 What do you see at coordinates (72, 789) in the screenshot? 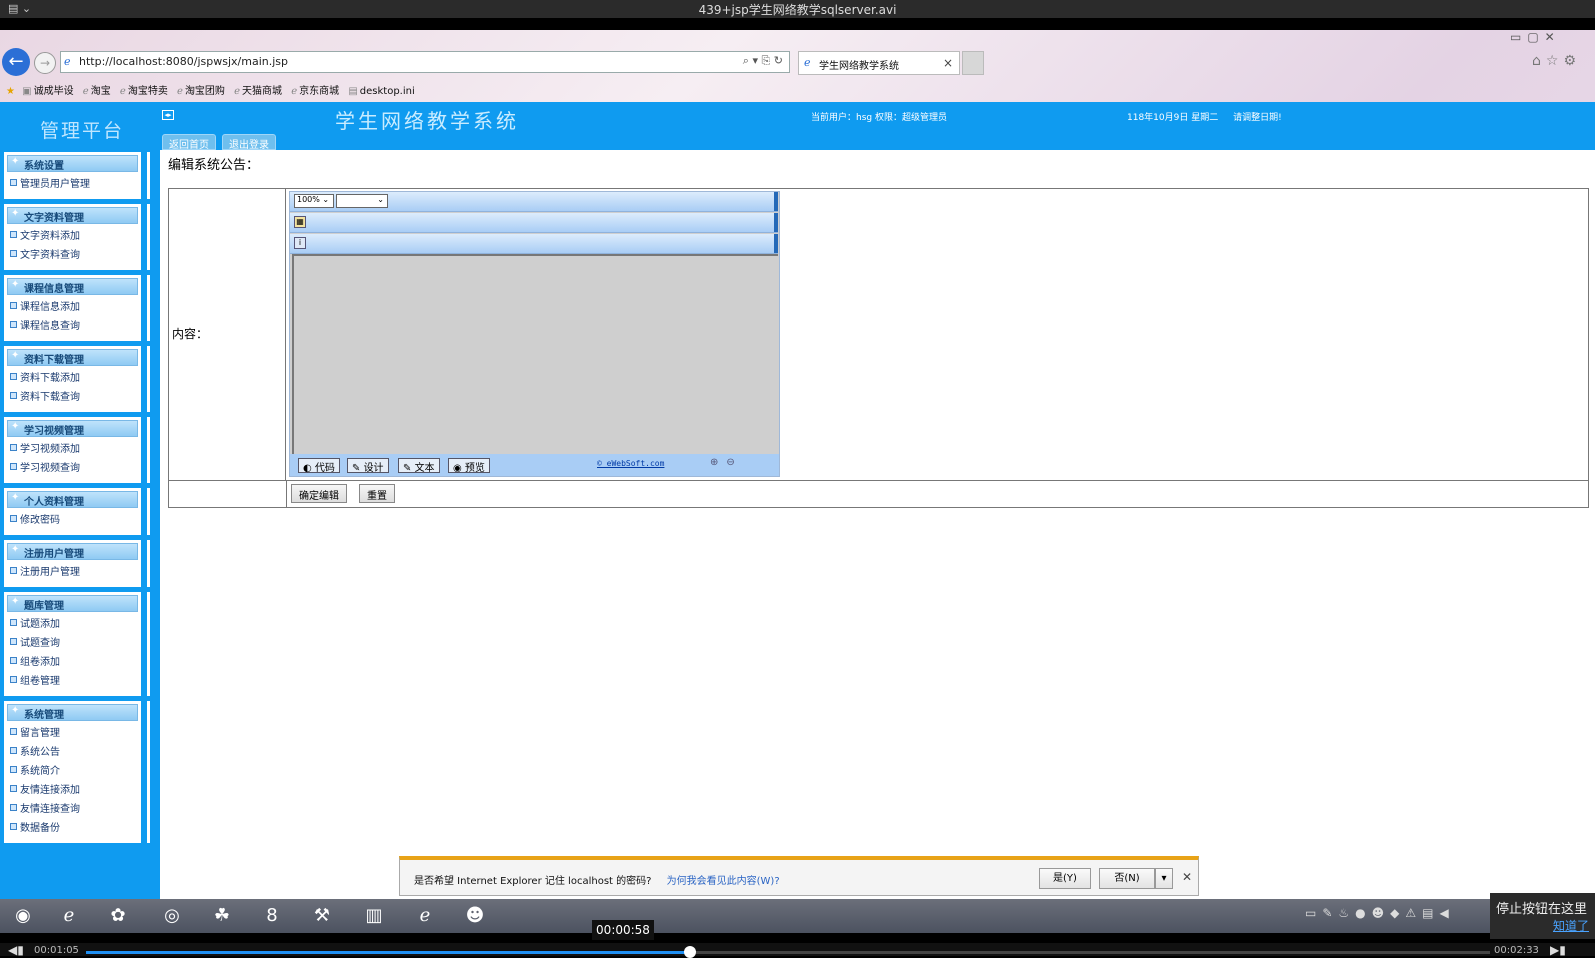
I see `sidebar-item: 友情连接添加` at bounding box center [72, 789].